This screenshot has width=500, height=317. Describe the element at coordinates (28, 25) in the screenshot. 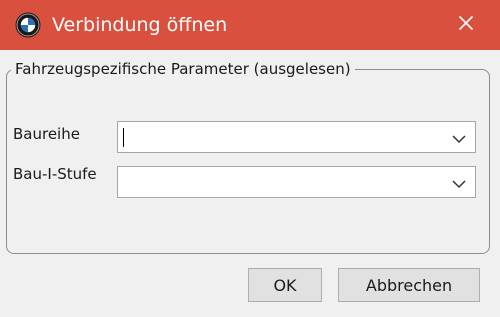

I see `bmw-logo-icon` at that location.